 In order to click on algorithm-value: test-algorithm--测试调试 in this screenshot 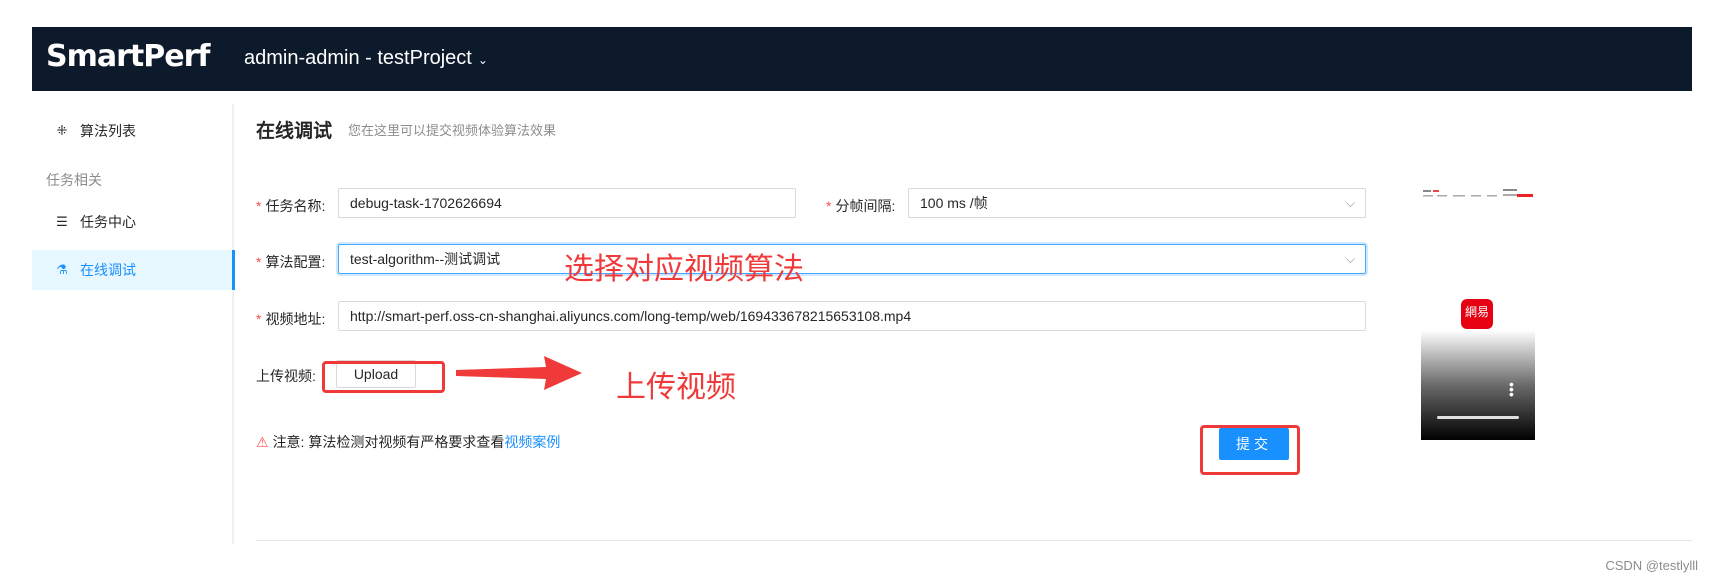, I will do `click(425, 259)`.